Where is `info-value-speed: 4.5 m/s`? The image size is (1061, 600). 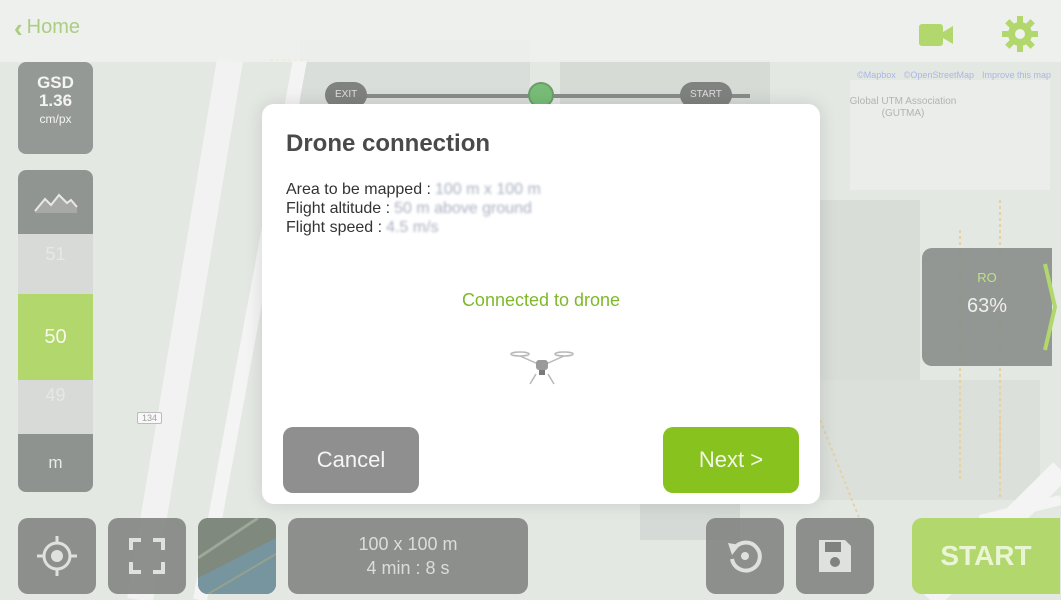 info-value-speed: 4.5 m/s is located at coordinates (412, 227).